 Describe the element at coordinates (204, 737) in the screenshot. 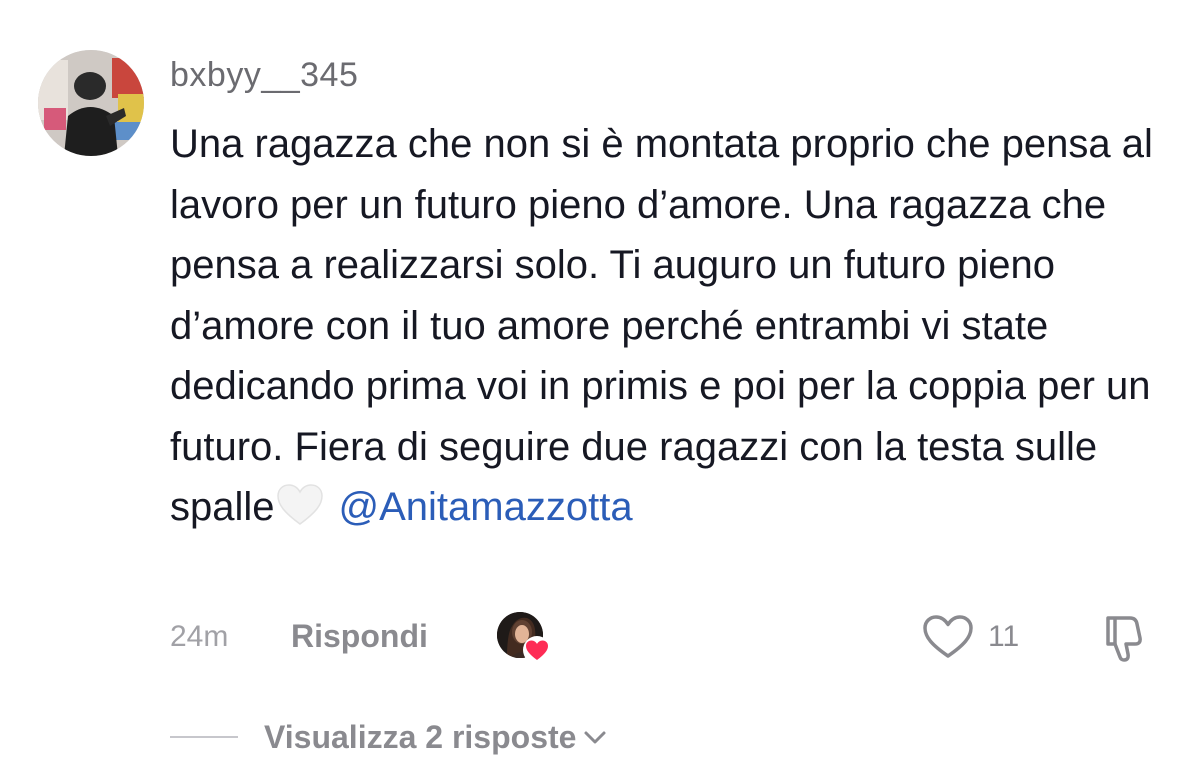

I see `replies-divider` at that location.